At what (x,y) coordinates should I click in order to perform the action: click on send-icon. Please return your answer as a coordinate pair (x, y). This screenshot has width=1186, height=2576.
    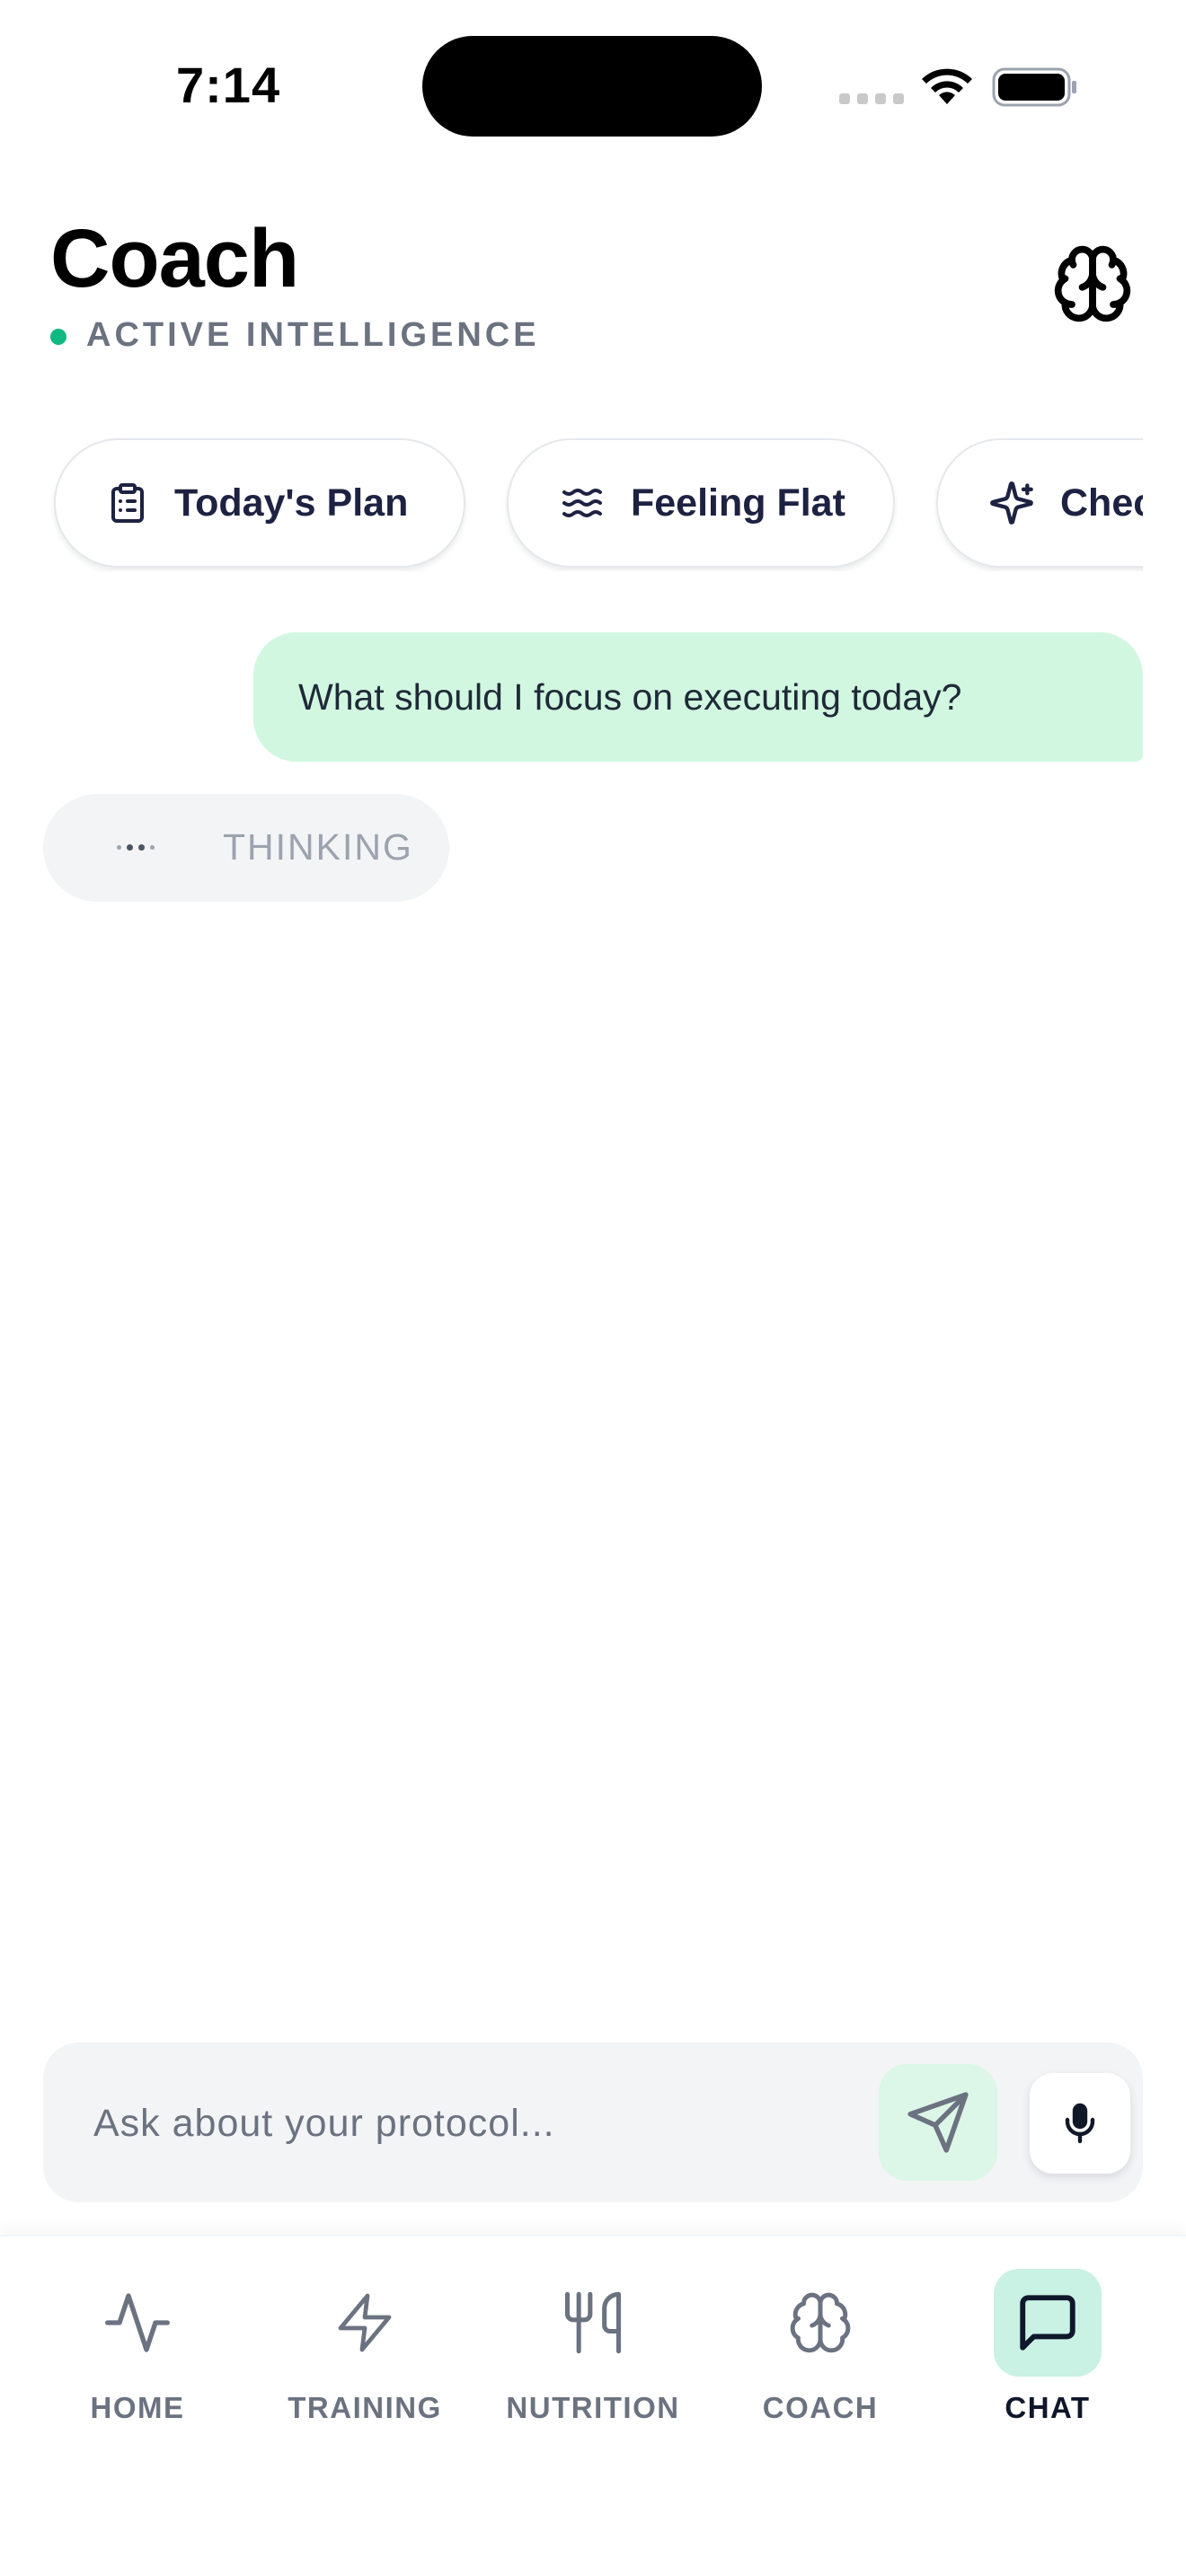
    Looking at the image, I should click on (938, 2122).